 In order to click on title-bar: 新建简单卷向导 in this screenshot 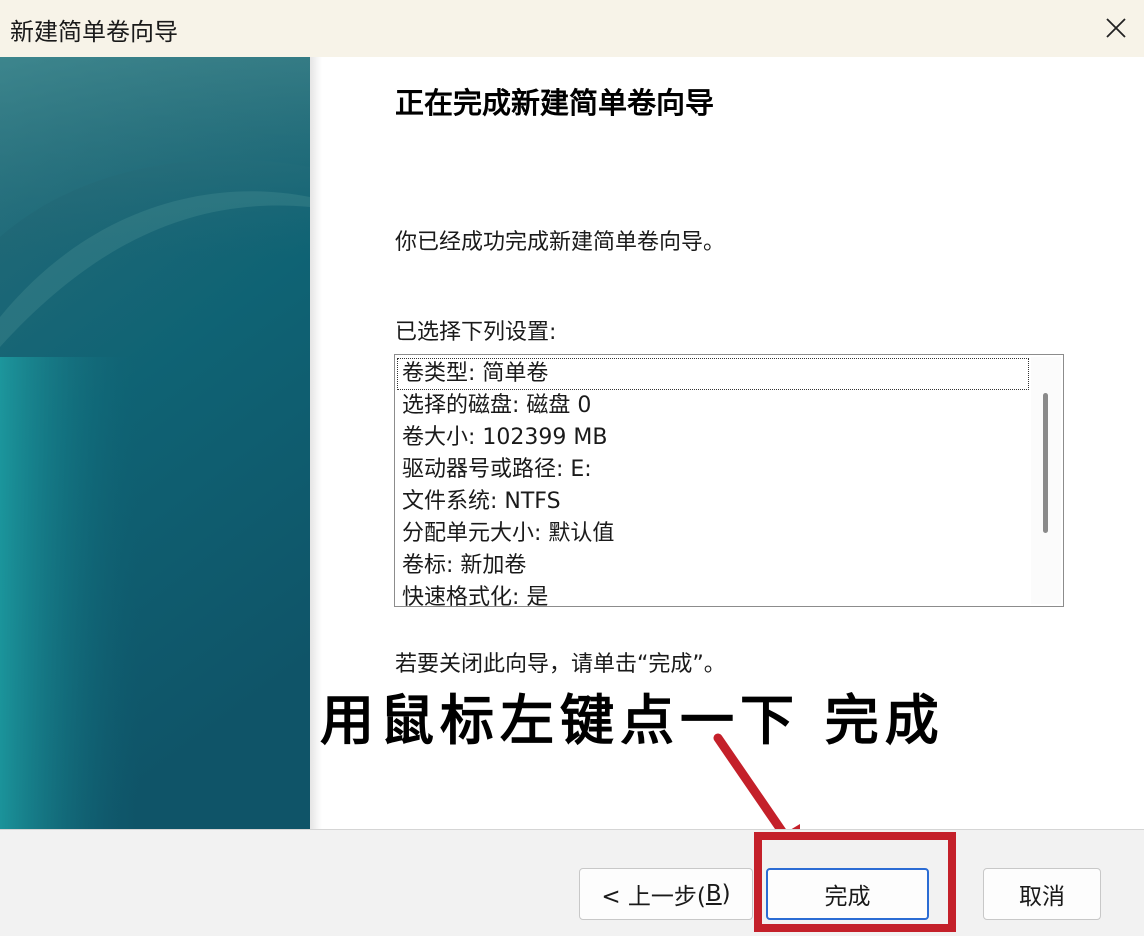, I will do `click(572, 28)`.